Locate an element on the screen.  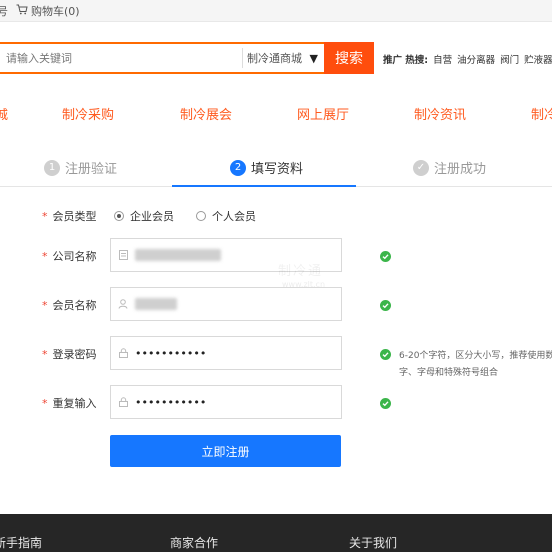
radio-personal is located at coordinates (201, 216).